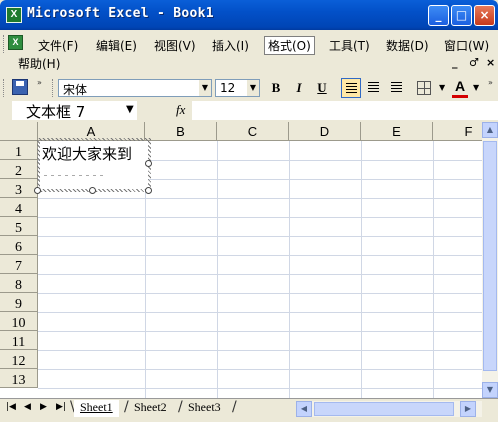 The image size is (498, 422). I want to click on font-name-value: 宋体, so click(75, 90).